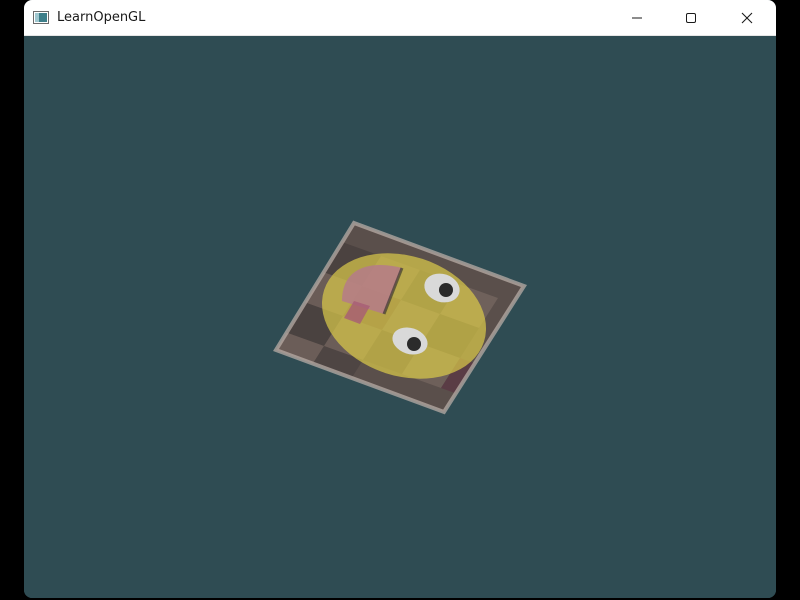 This screenshot has width=800, height=600. I want to click on close-button, so click(747, 18).